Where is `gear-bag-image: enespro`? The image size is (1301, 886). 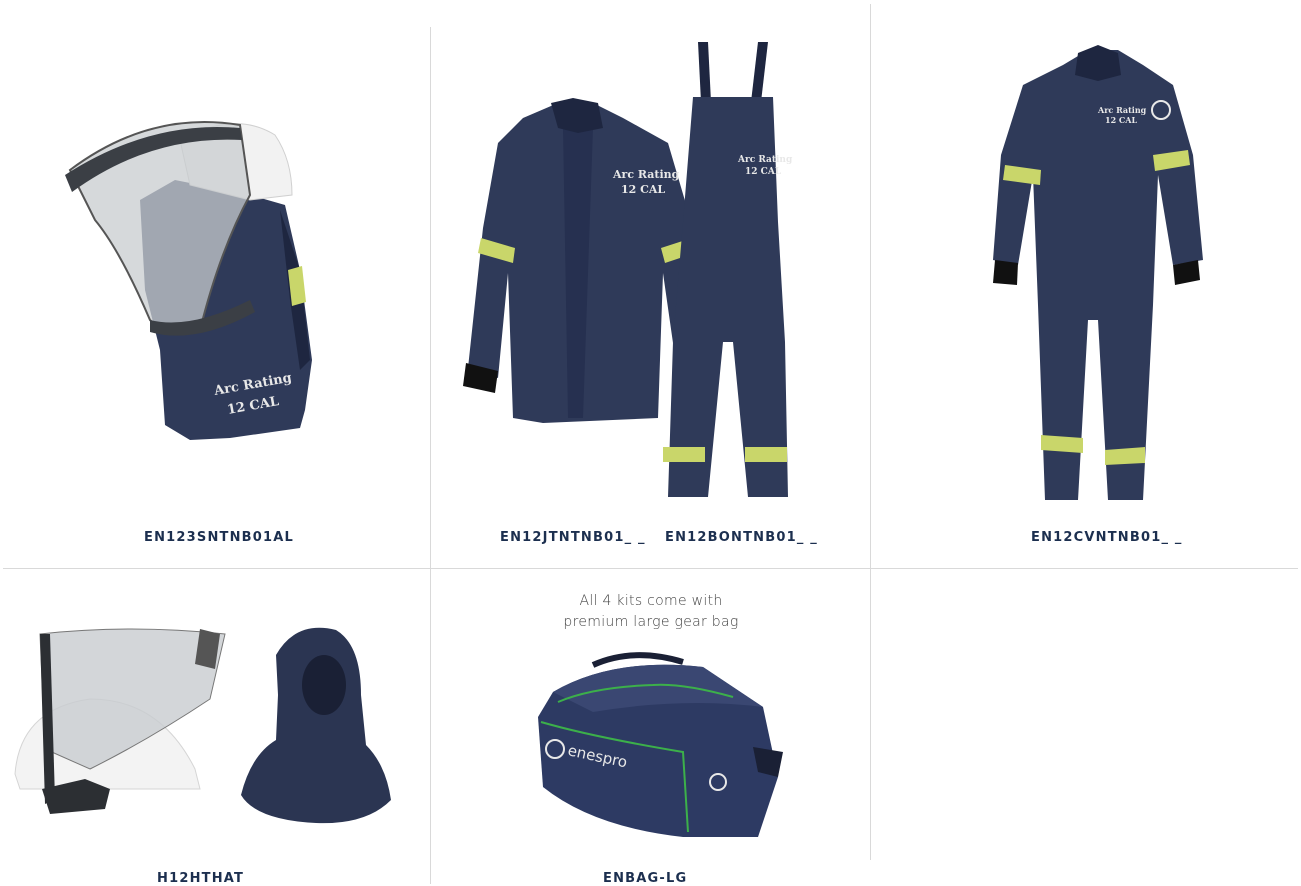
gear-bag-image: enespro is located at coordinates (660, 744).